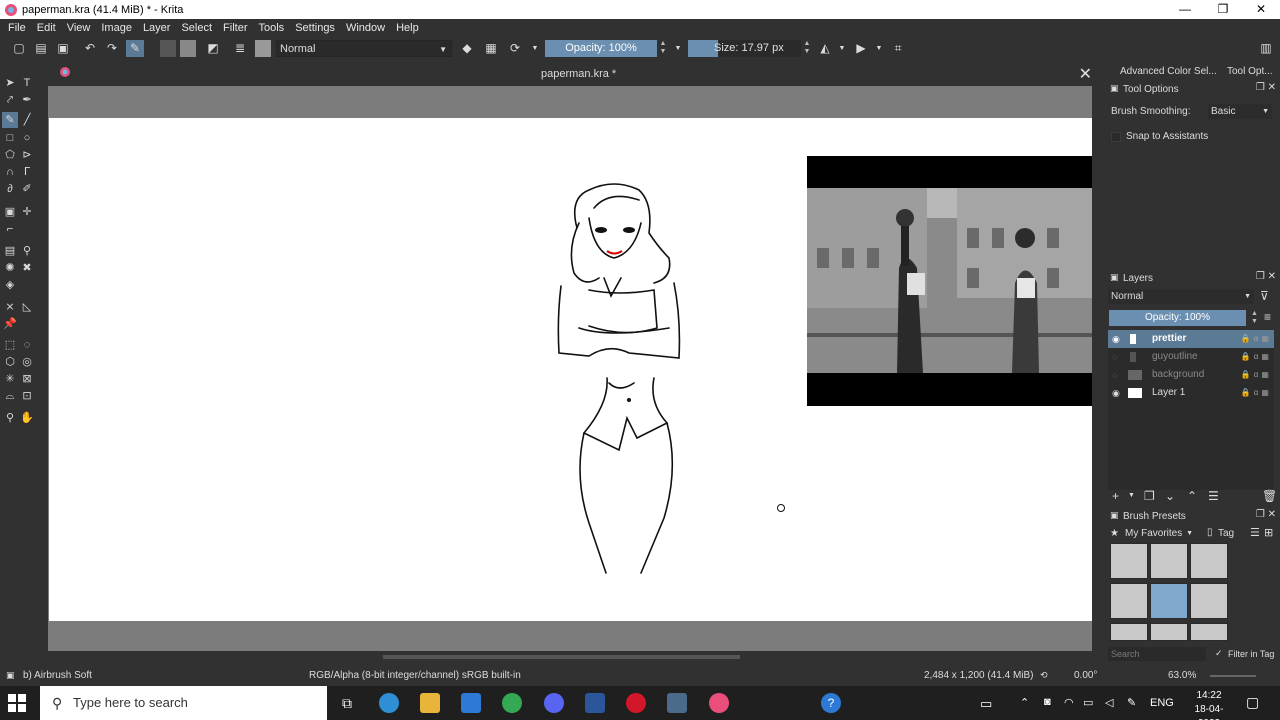 Image resolution: width=1280 pixels, height=720 pixels. What do you see at coordinates (1047, 702) in the screenshot?
I see `camera-icon: ◙` at bounding box center [1047, 702].